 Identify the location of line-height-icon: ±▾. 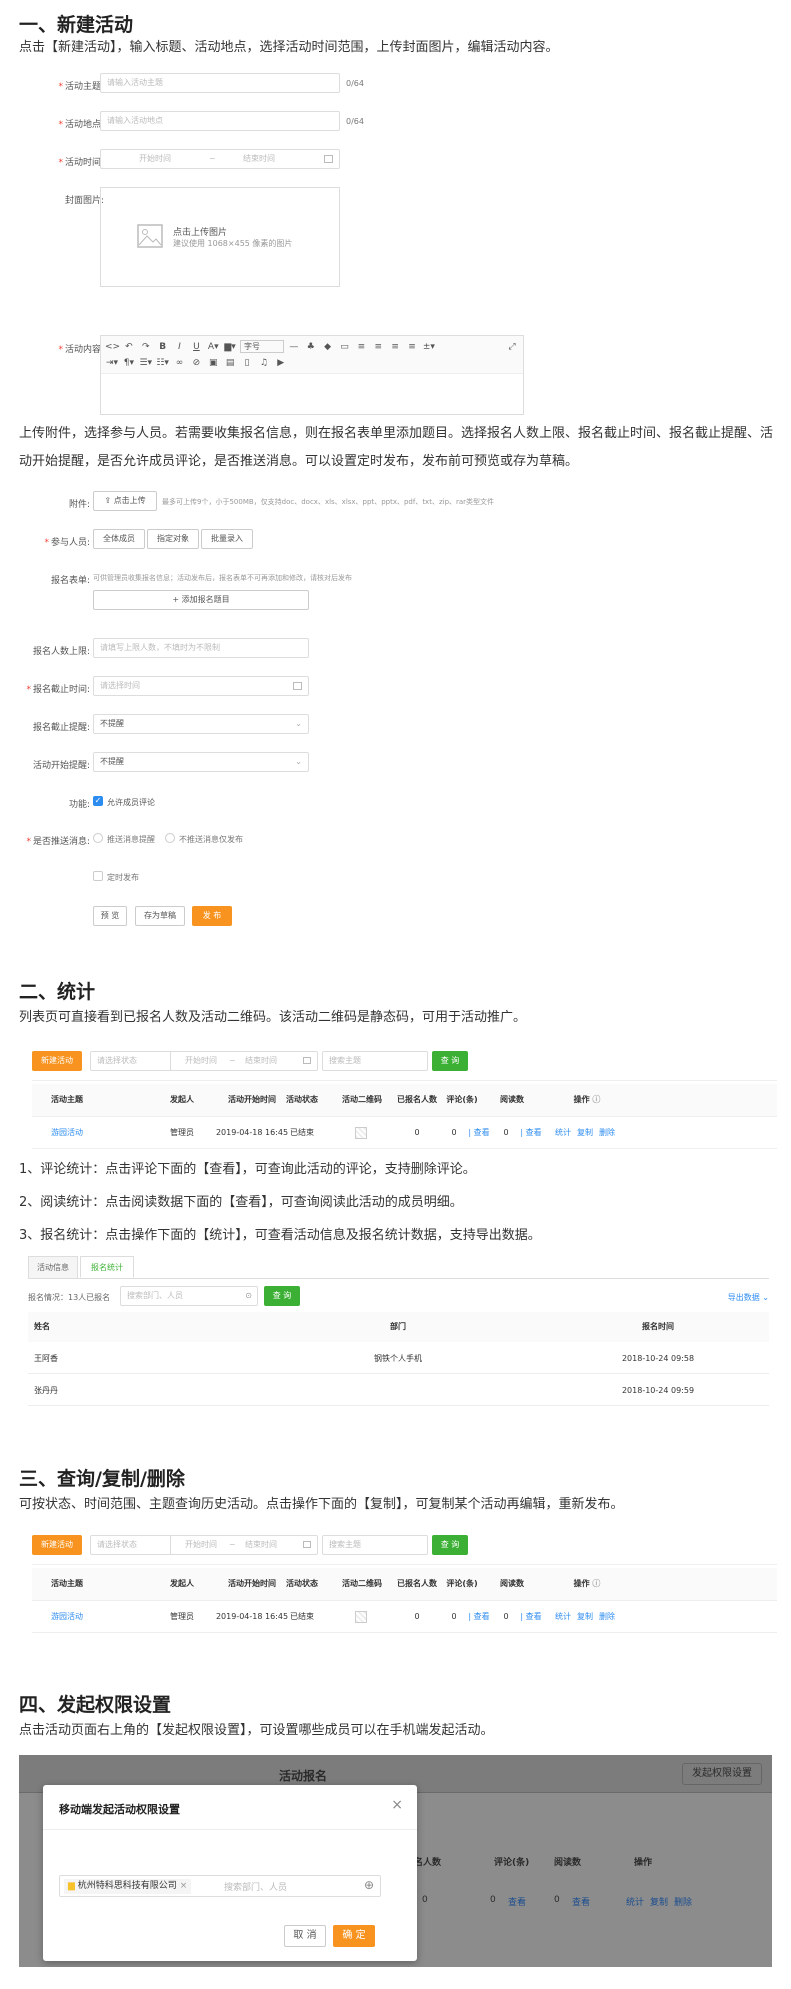
(429, 347).